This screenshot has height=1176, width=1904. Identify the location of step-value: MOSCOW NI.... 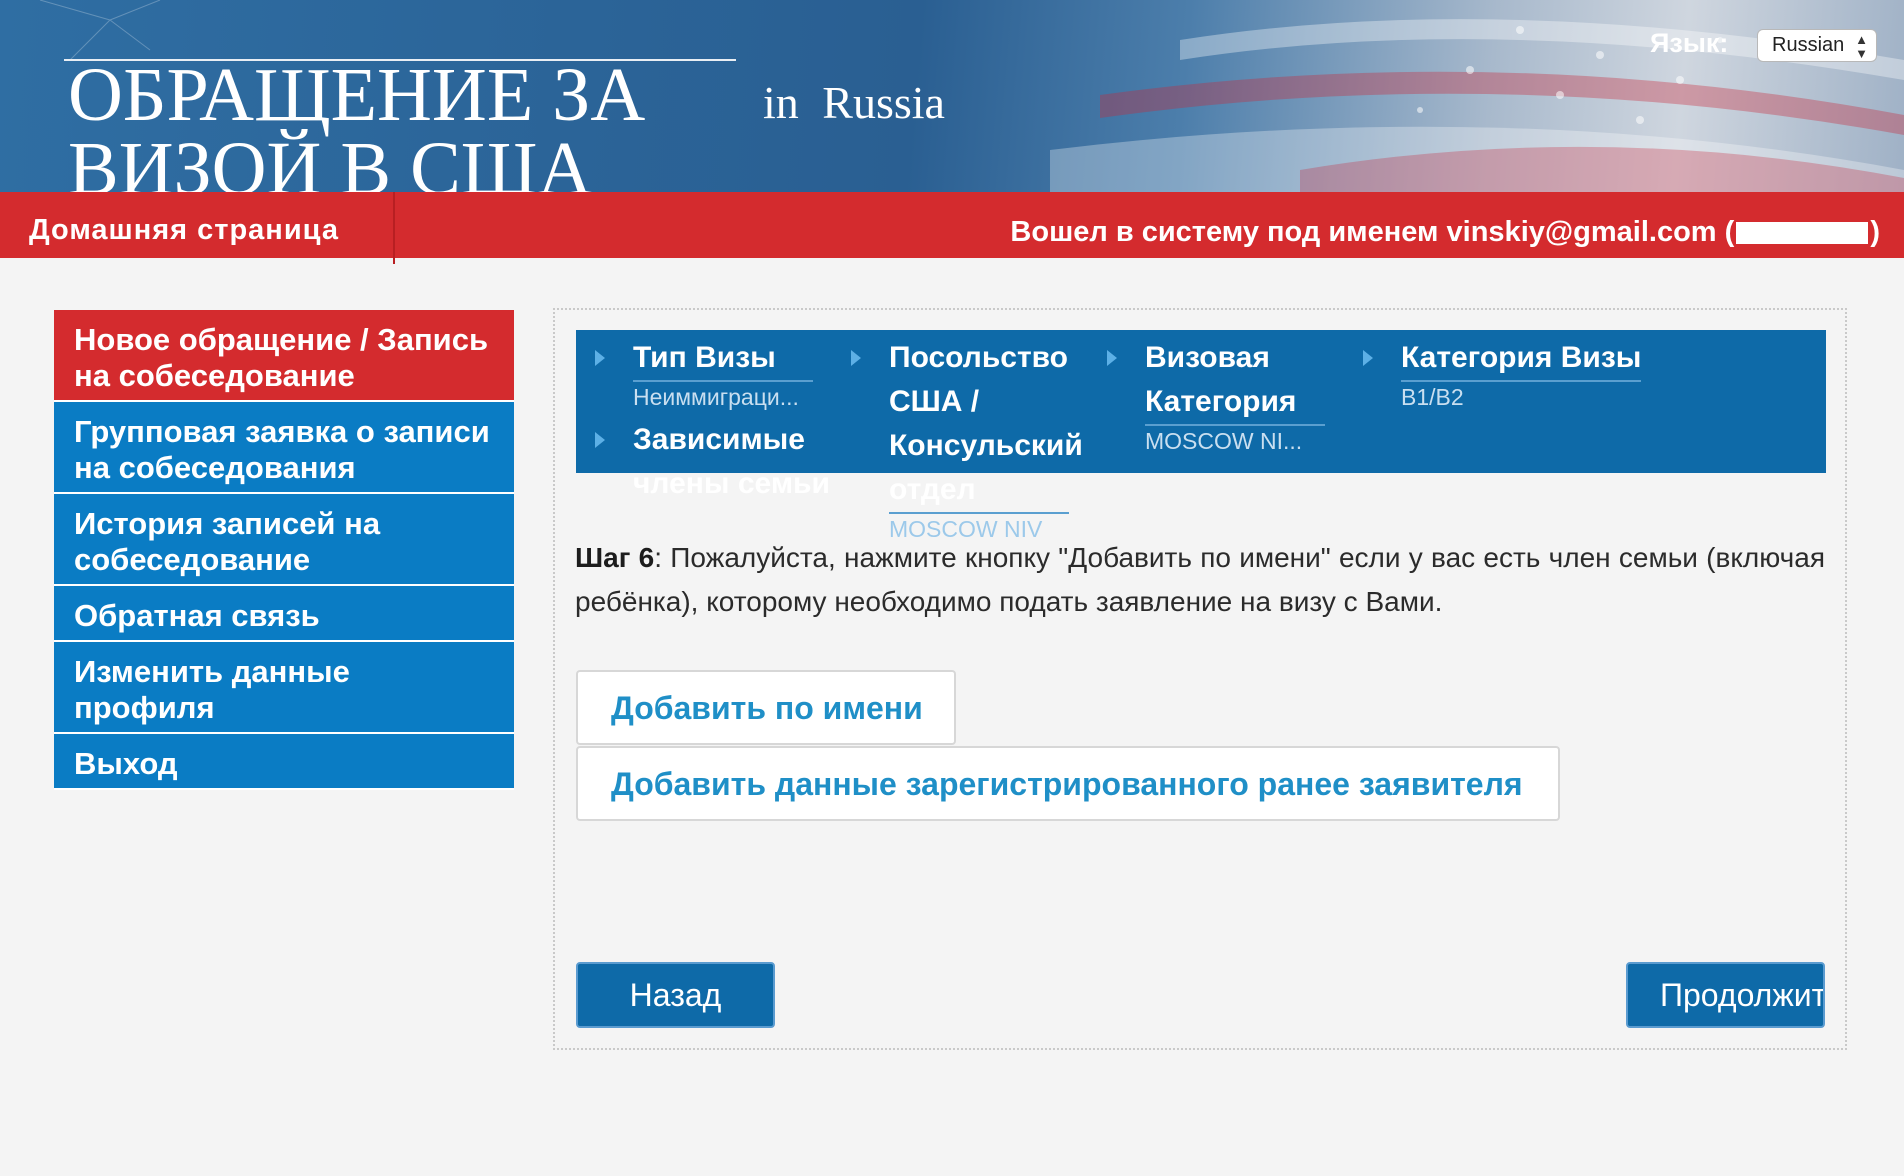
(1224, 441).